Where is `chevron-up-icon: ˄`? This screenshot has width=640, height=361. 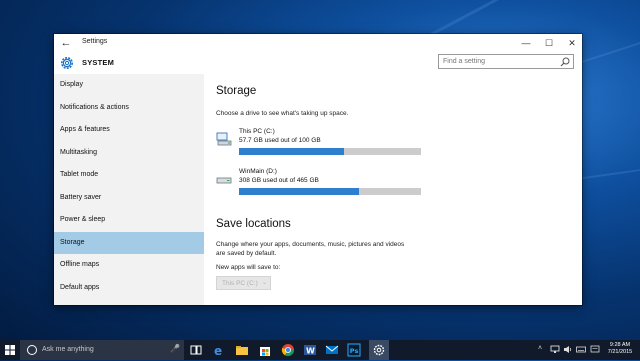
chevron-up-icon: ˄ is located at coordinates (540, 348).